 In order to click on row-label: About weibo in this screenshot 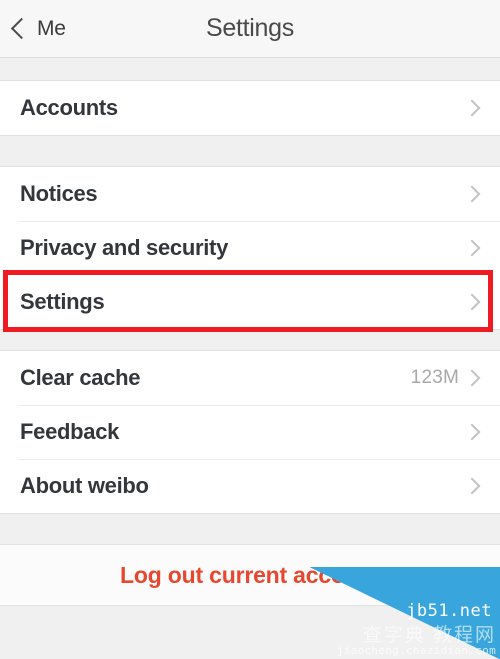, I will do `click(84, 485)`.